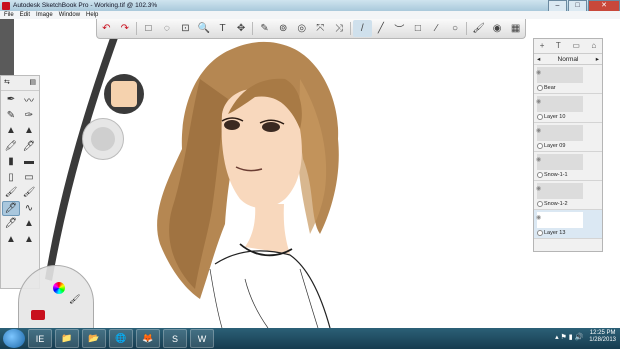 The width and height of the screenshot is (620, 349). Describe the element at coordinates (264, 28) in the screenshot. I see `ruler-icon: ✎` at that location.